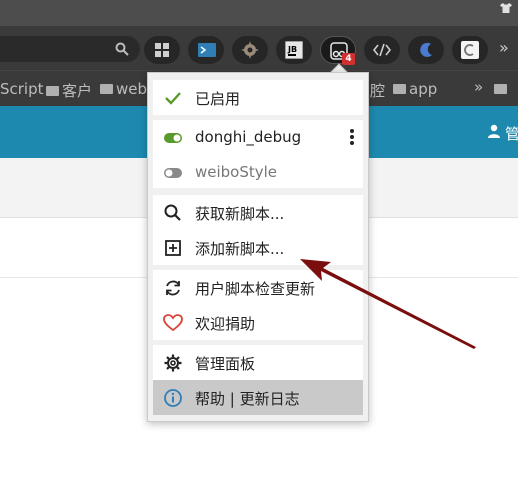  What do you see at coordinates (388, 304) in the screenshot?
I see `annotation-arrow` at bounding box center [388, 304].